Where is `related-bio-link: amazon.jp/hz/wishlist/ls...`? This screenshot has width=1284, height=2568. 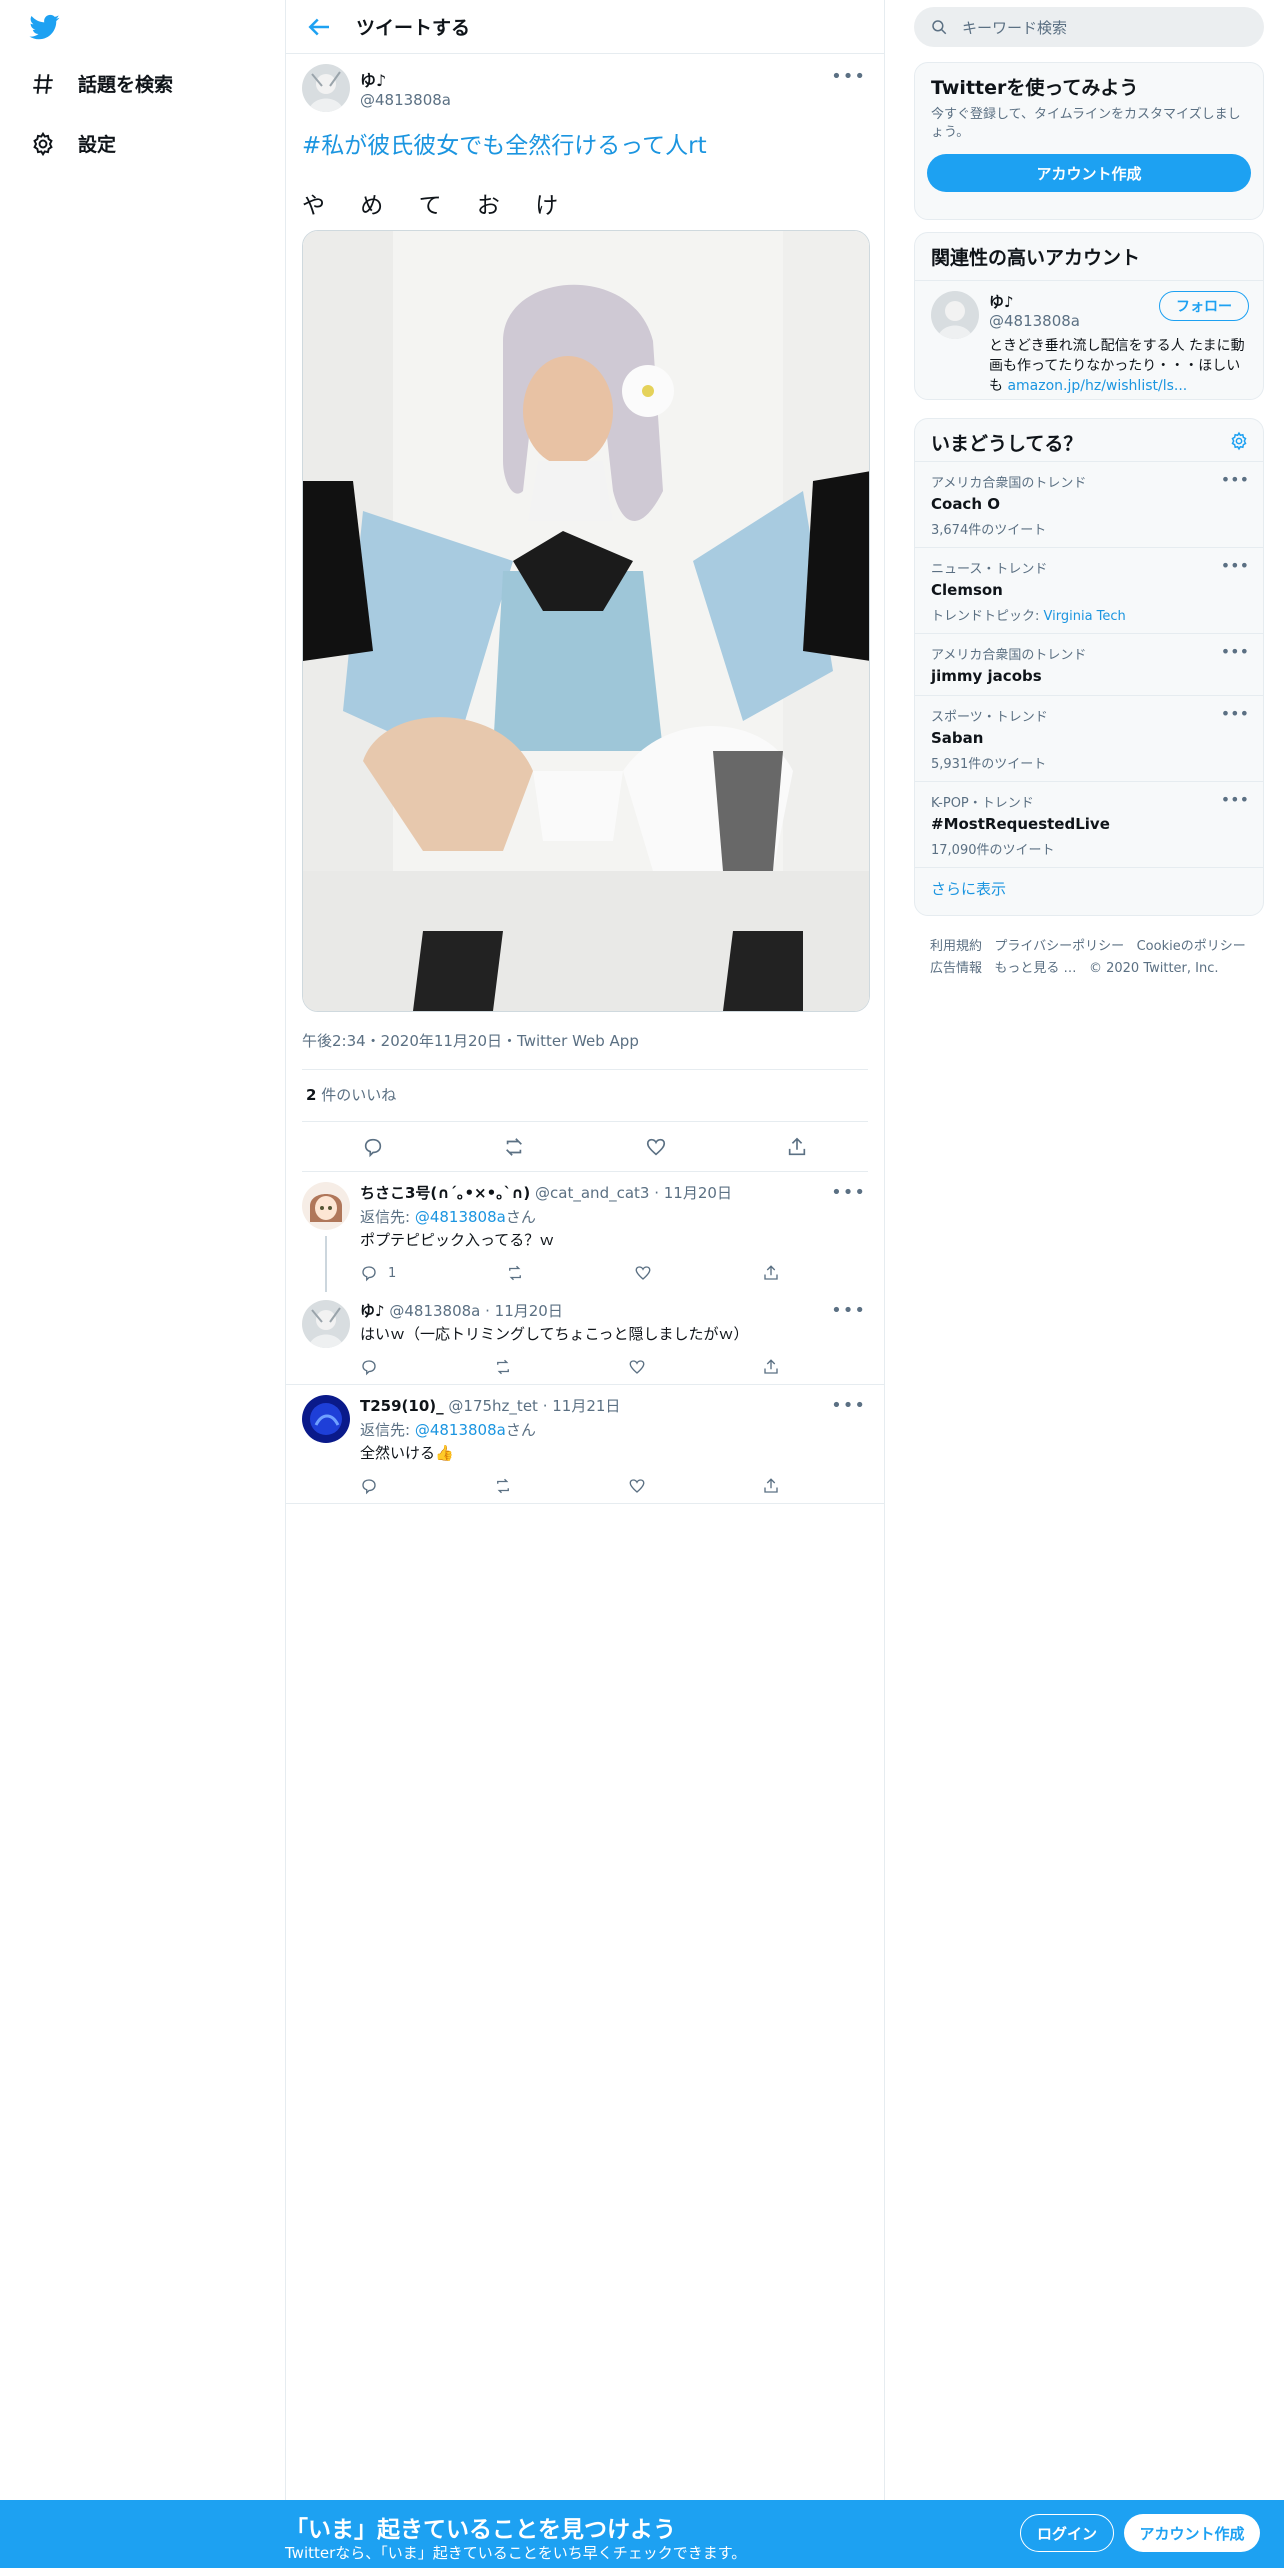
related-bio-link: amazon.jp/hz/wishlist/ls... is located at coordinates (1097, 386).